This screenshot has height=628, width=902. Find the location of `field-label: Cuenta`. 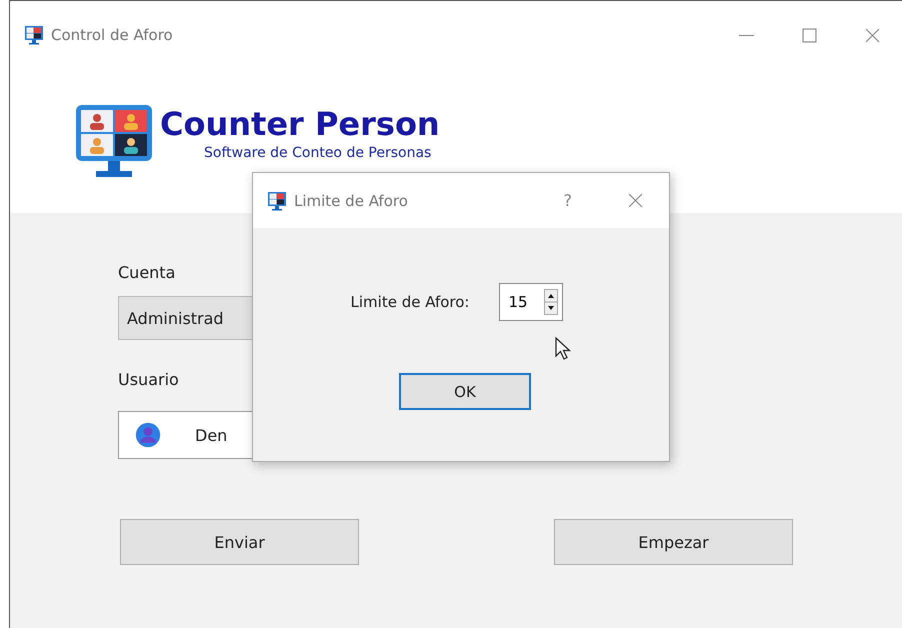

field-label: Cuenta is located at coordinates (147, 272).